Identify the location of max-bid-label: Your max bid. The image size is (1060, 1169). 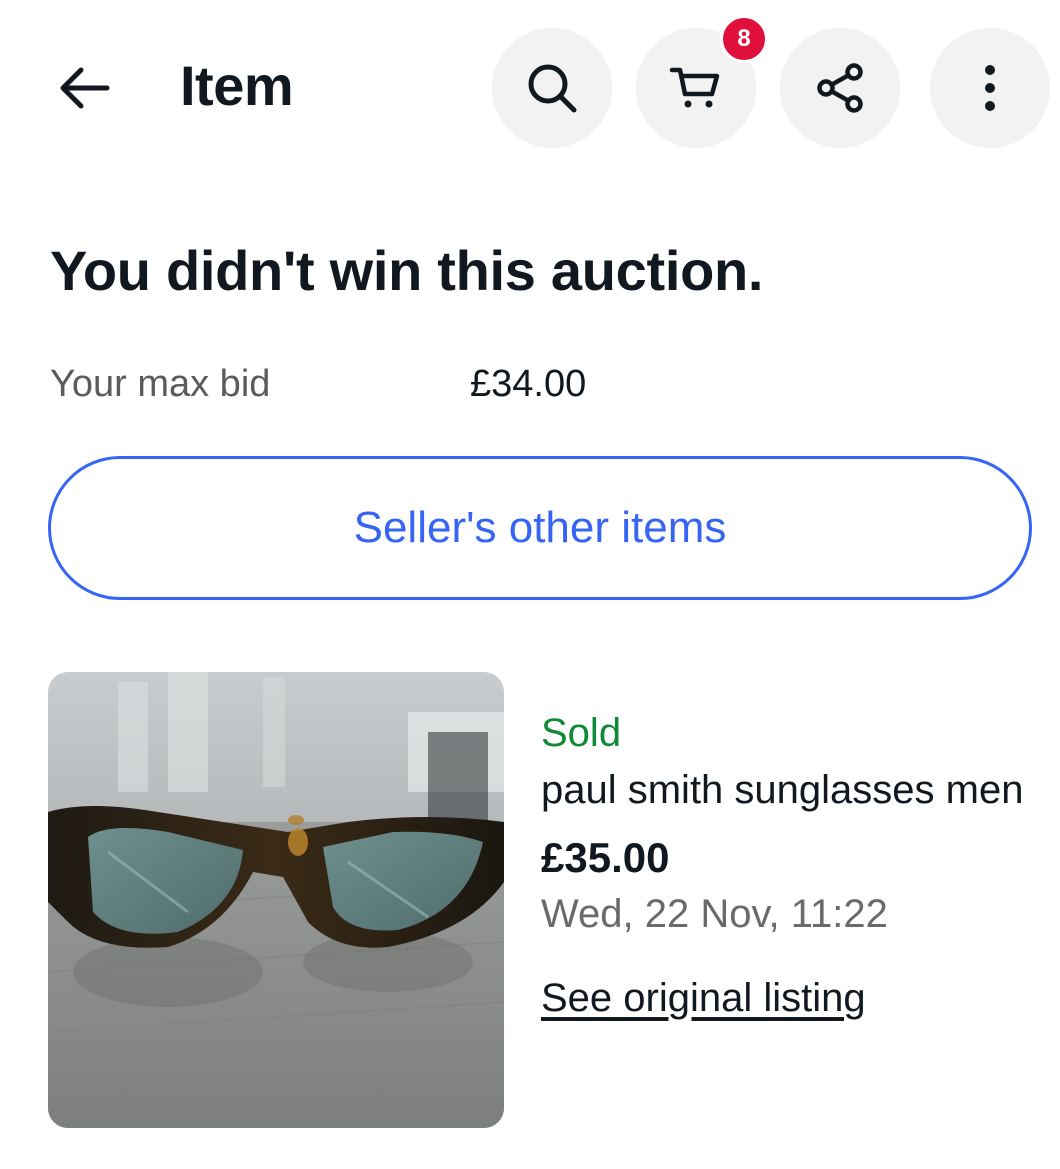
(160, 384).